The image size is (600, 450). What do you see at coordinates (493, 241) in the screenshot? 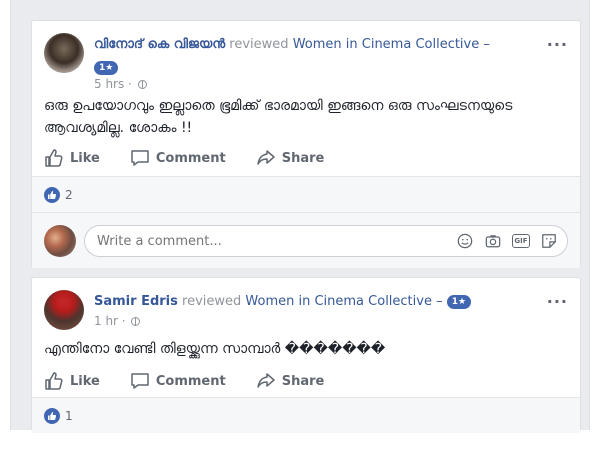
I see `camera-icon` at bounding box center [493, 241].